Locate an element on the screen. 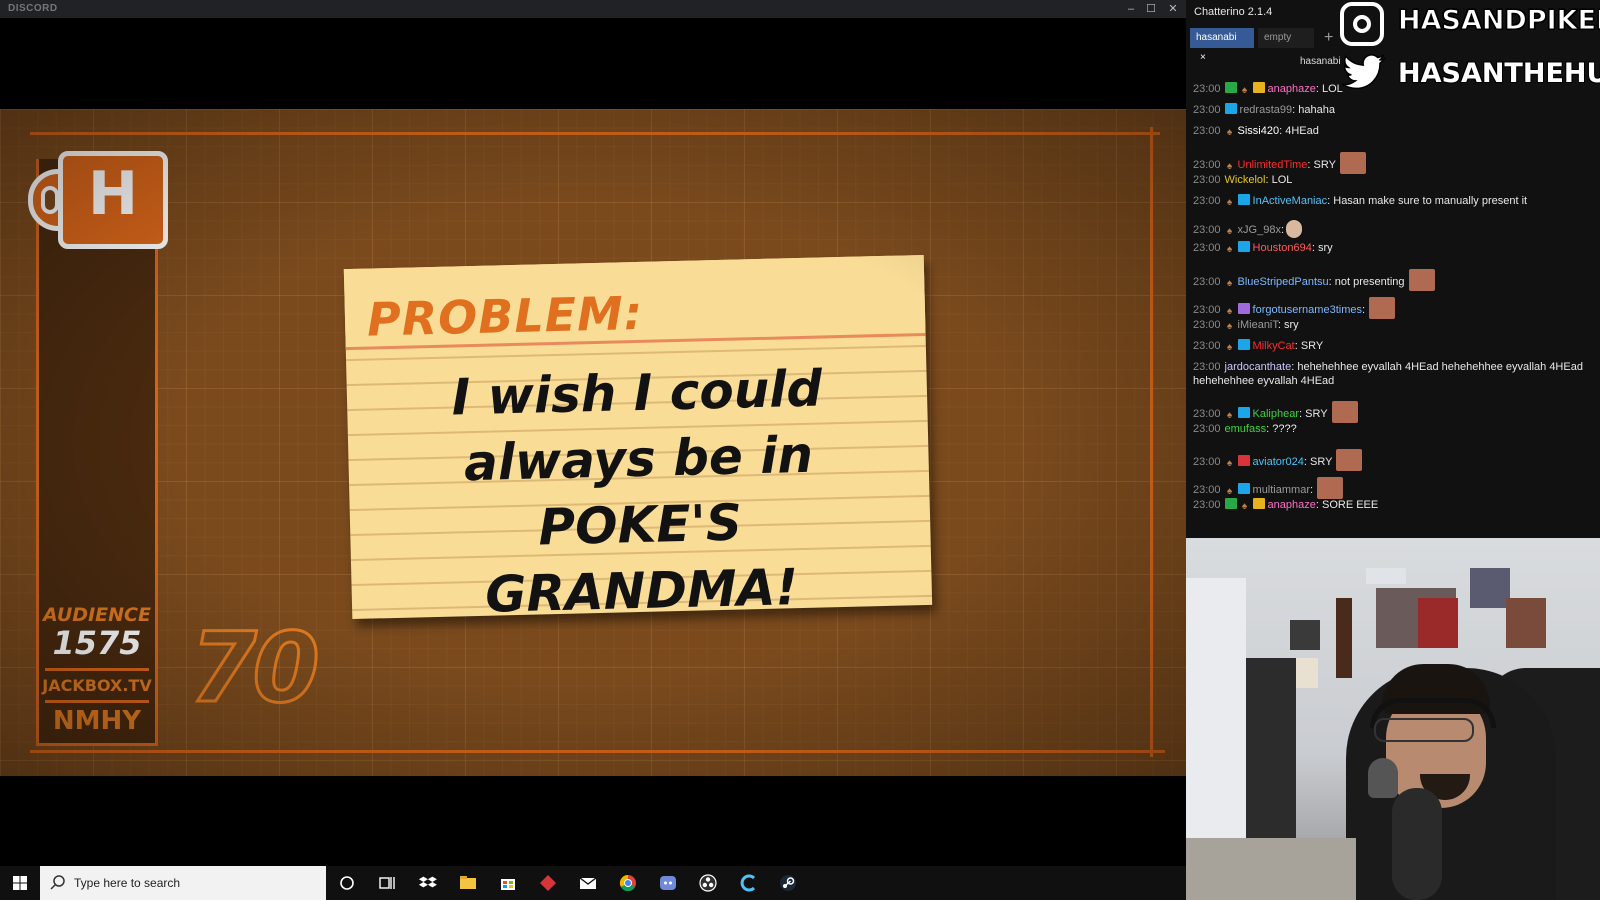 Image resolution: width=1600 pixels, height=900 pixels. chrome-icon is located at coordinates (628, 883).